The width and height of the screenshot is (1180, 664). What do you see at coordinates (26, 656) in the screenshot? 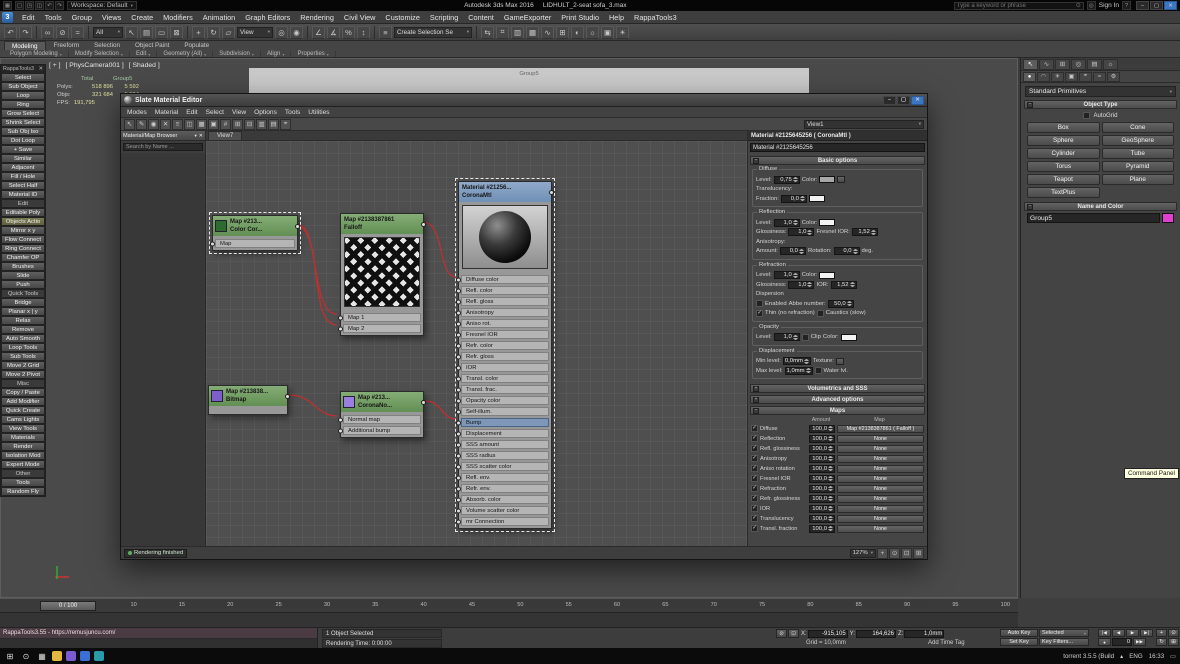
I see `taskbar-search-icon: ⊙` at bounding box center [26, 656].